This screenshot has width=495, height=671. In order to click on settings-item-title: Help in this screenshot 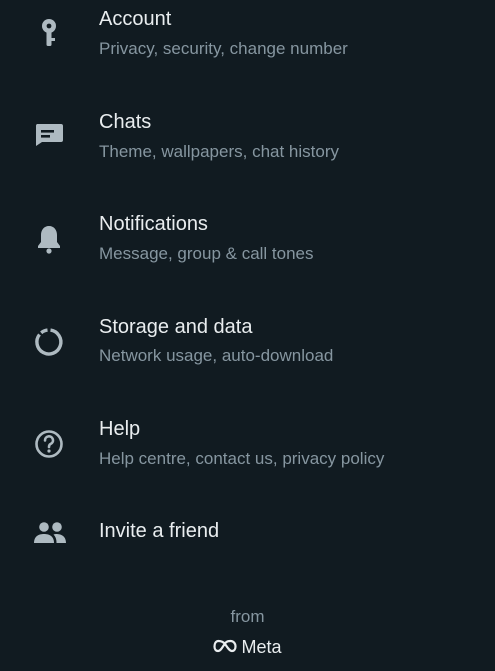, I will do `click(120, 429)`.